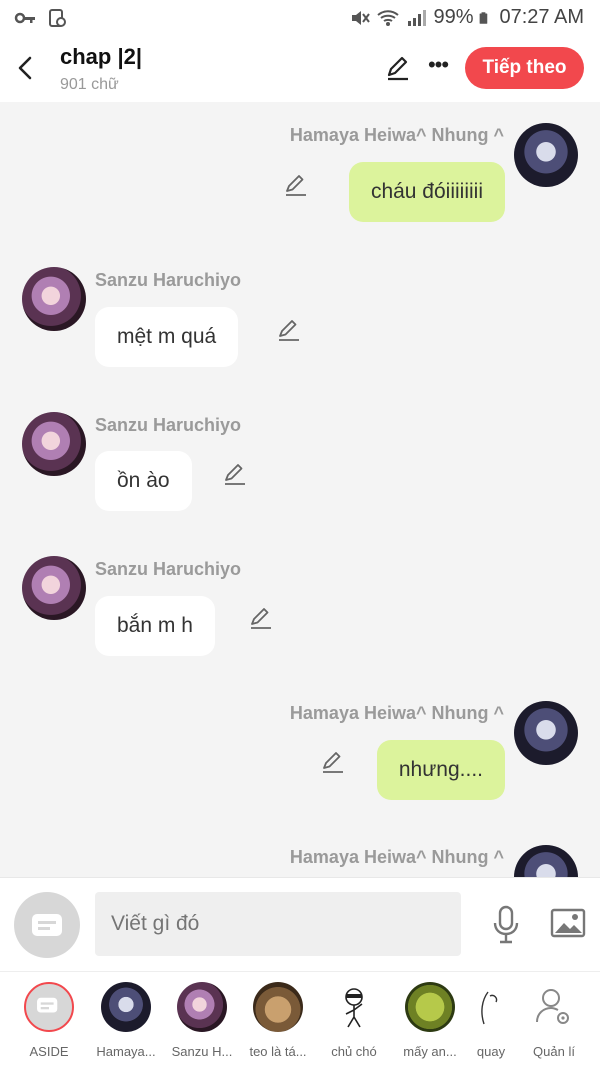 This screenshot has height=1067, width=600. I want to click on word-count: 901 chữ, so click(89, 84).